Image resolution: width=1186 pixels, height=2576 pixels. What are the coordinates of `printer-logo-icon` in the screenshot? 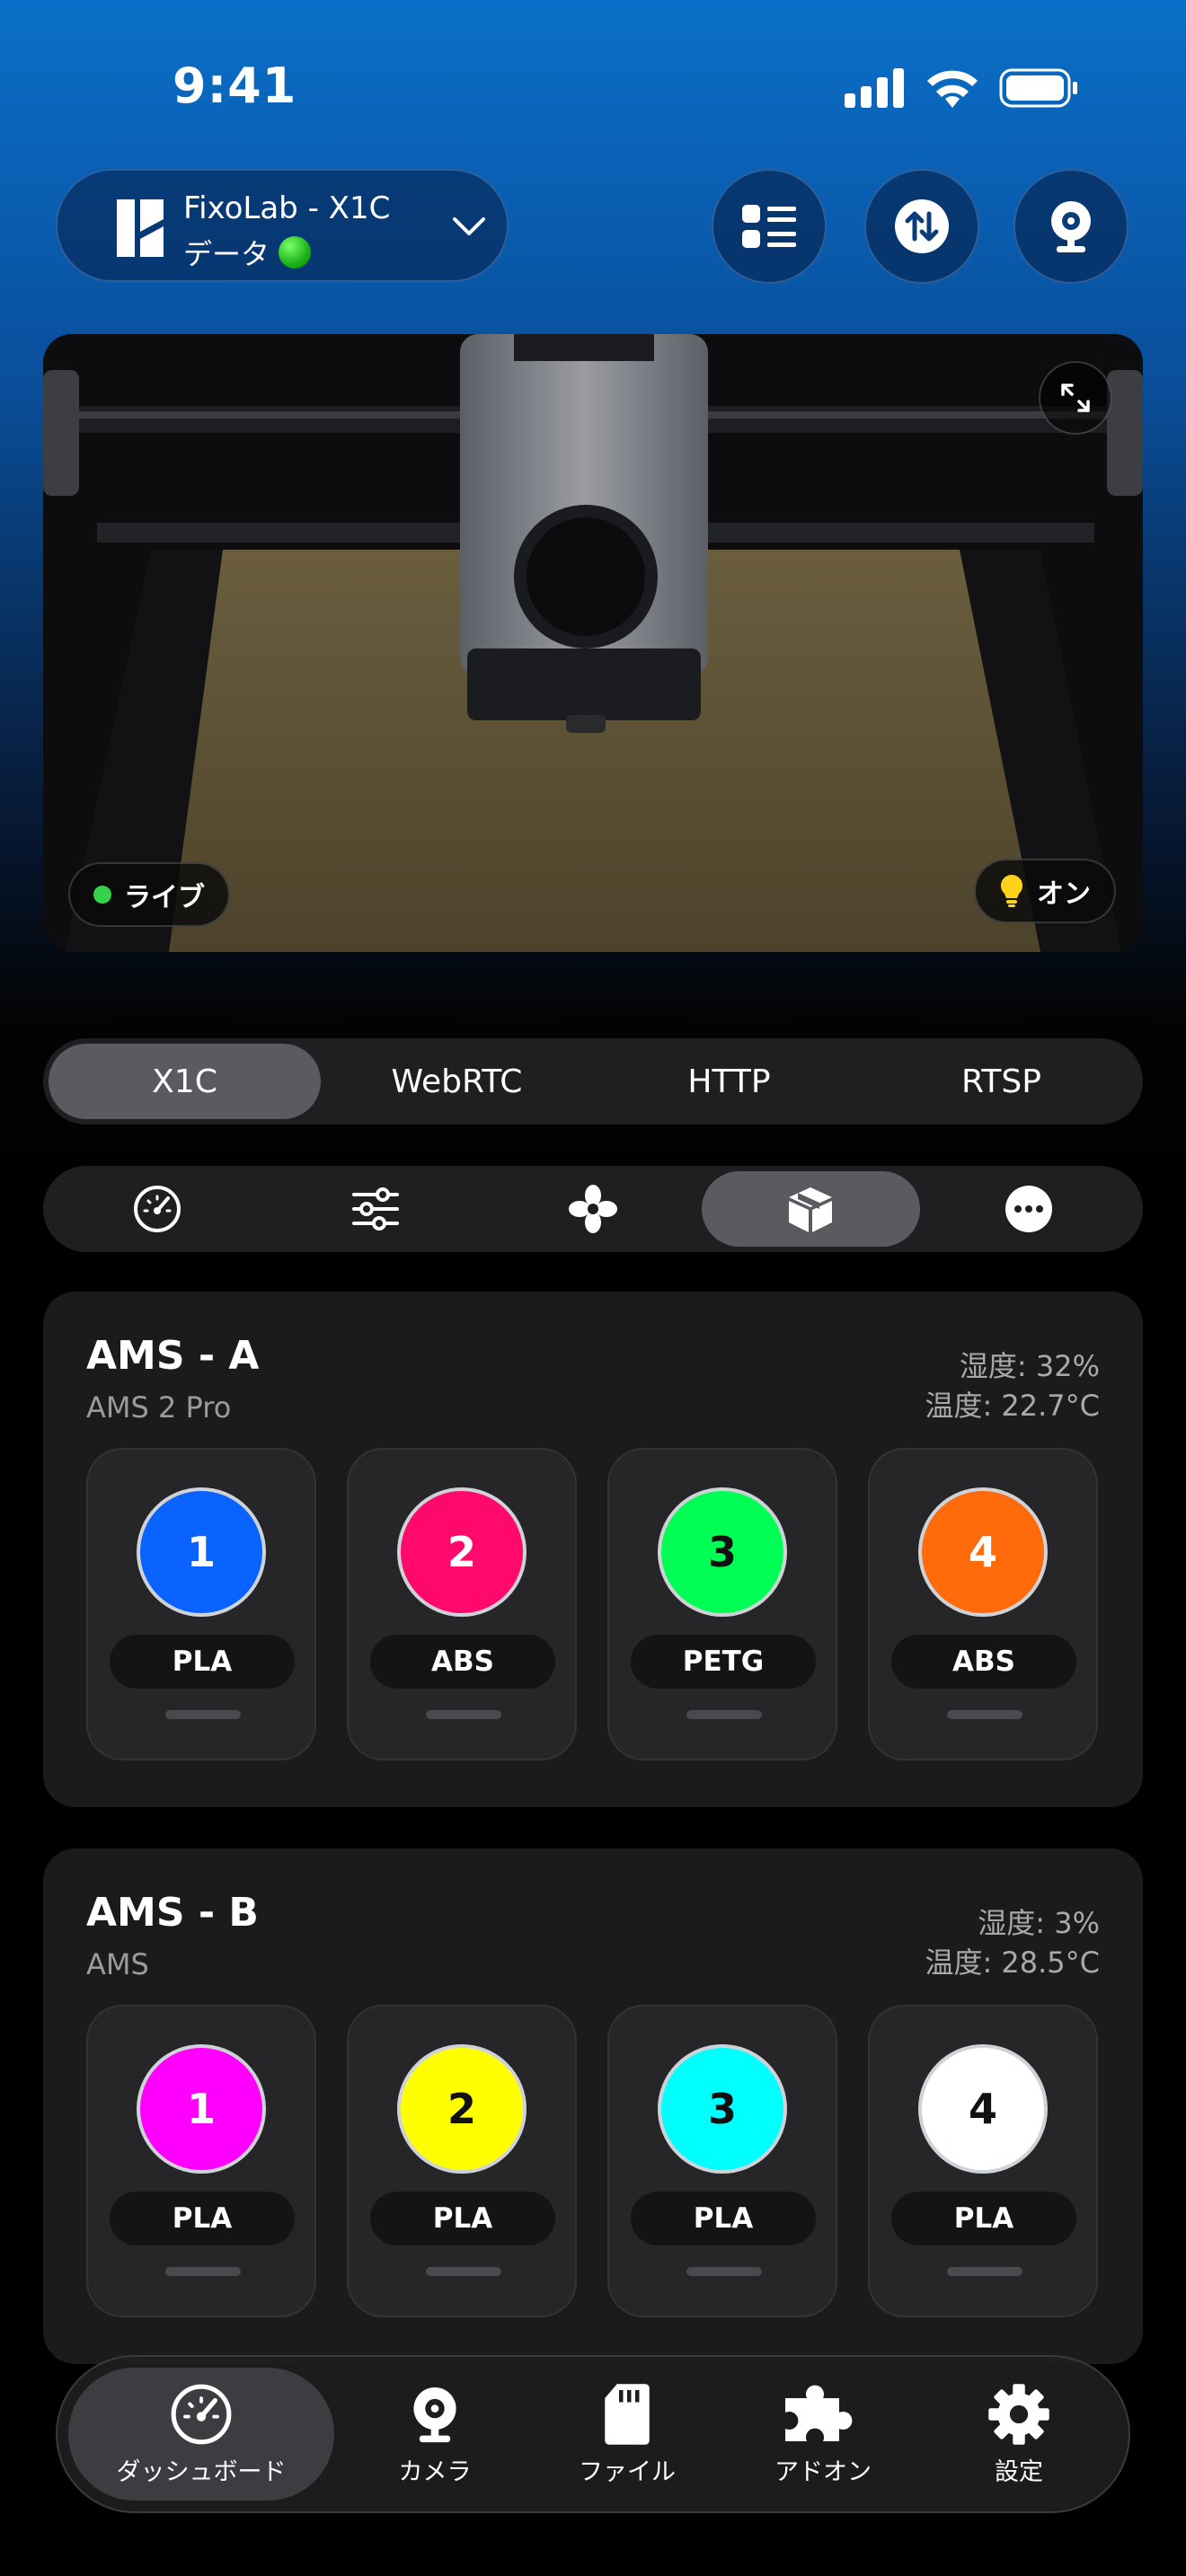 It's located at (140, 228).